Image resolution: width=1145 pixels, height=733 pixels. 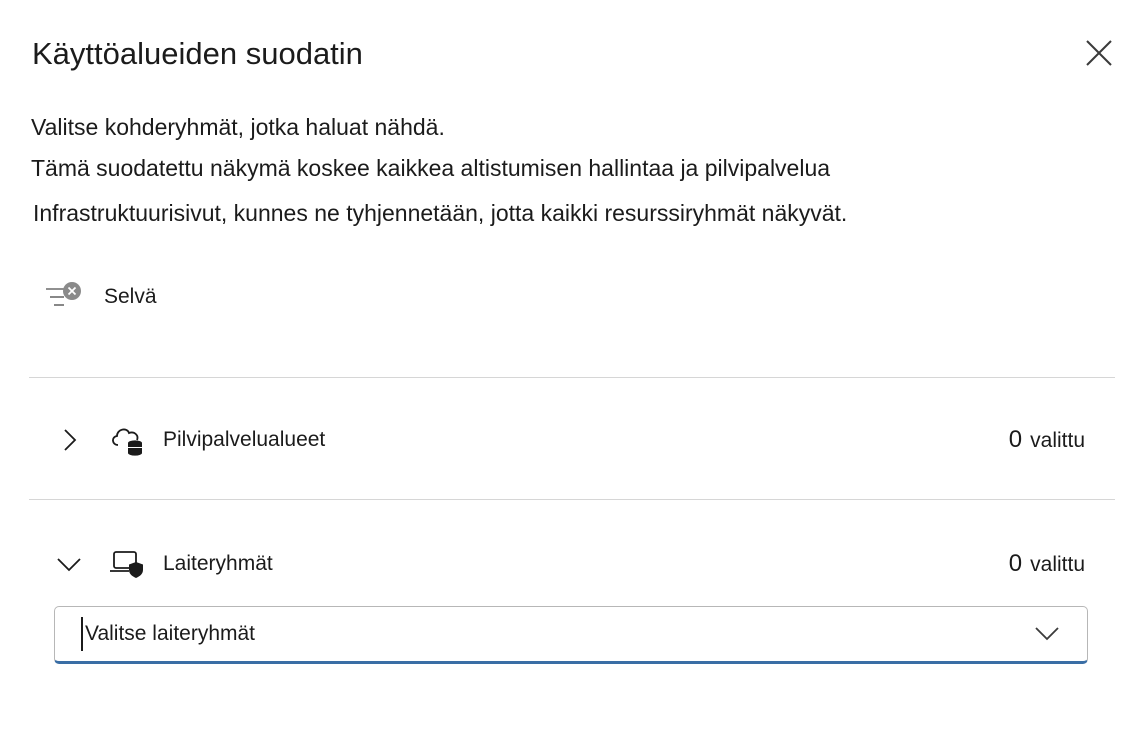 What do you see at coordinates (100, 297) in the screenshot?
I see `clear-filter-button: Selvä` at bounding box center [100, 297].